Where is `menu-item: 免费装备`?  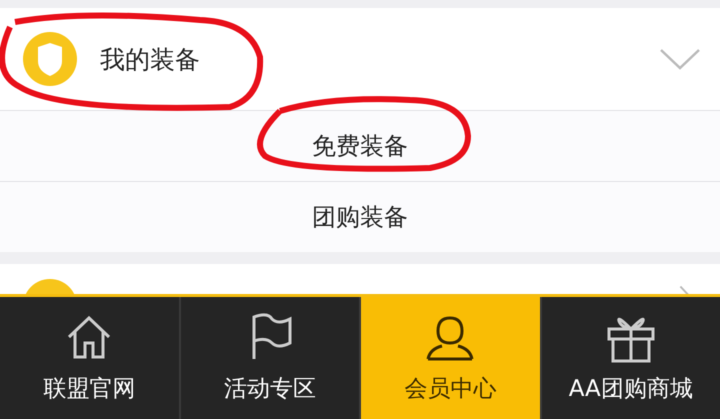 menu-item: 免费装备 is located at coordinates (360, 146).